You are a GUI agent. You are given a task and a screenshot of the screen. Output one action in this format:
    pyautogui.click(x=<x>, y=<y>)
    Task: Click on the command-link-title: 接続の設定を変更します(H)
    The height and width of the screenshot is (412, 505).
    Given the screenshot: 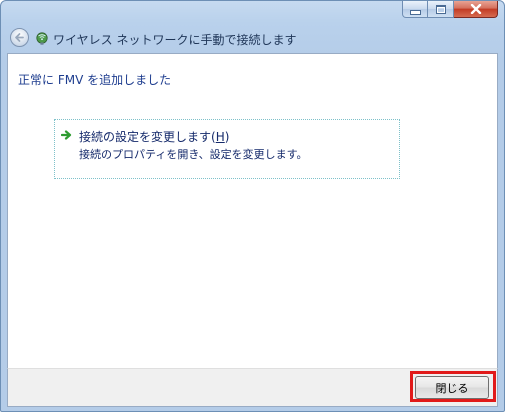 What is the action you would take?
    pyautogui.click(x=154, y=137)
    